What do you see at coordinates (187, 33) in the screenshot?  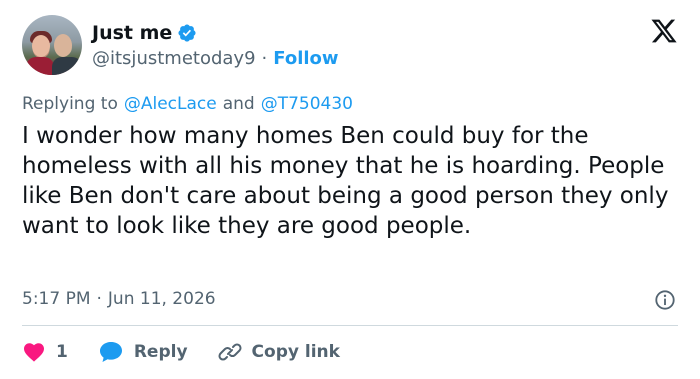 I see `verified-badge-icon` at bounding box center [187, 33].